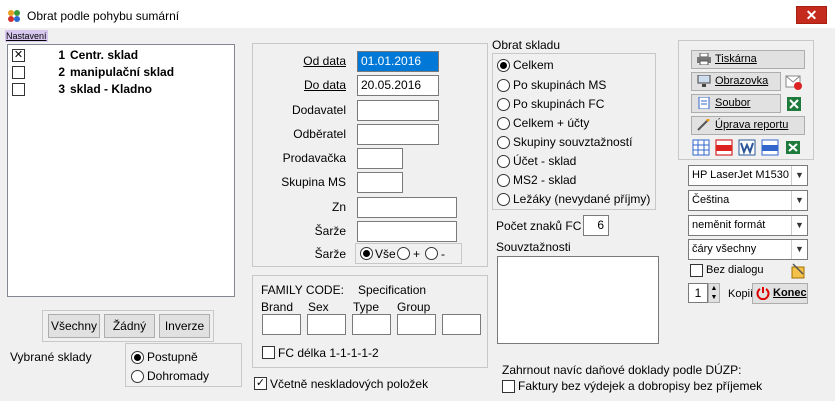  I want to click on checkbox-warehouse-1: ✕, so click(18, 55).